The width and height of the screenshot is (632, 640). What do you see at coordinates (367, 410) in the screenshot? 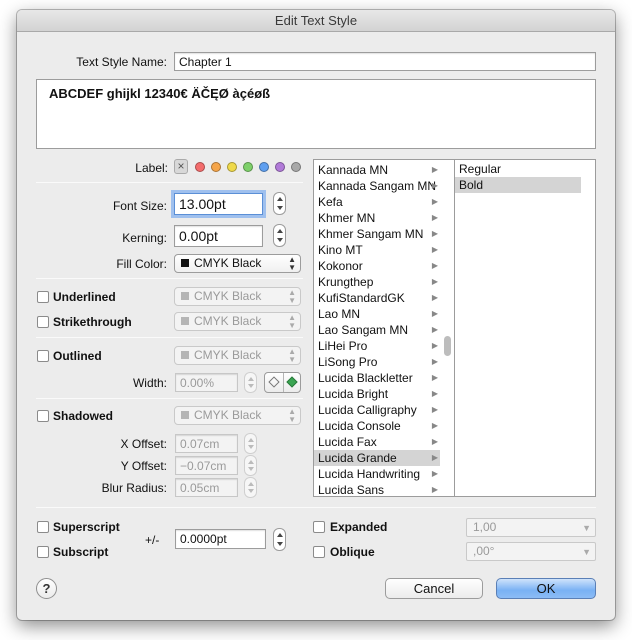
I see `font-name: Lucida Calligraphy` at bounding box center [367, 410].